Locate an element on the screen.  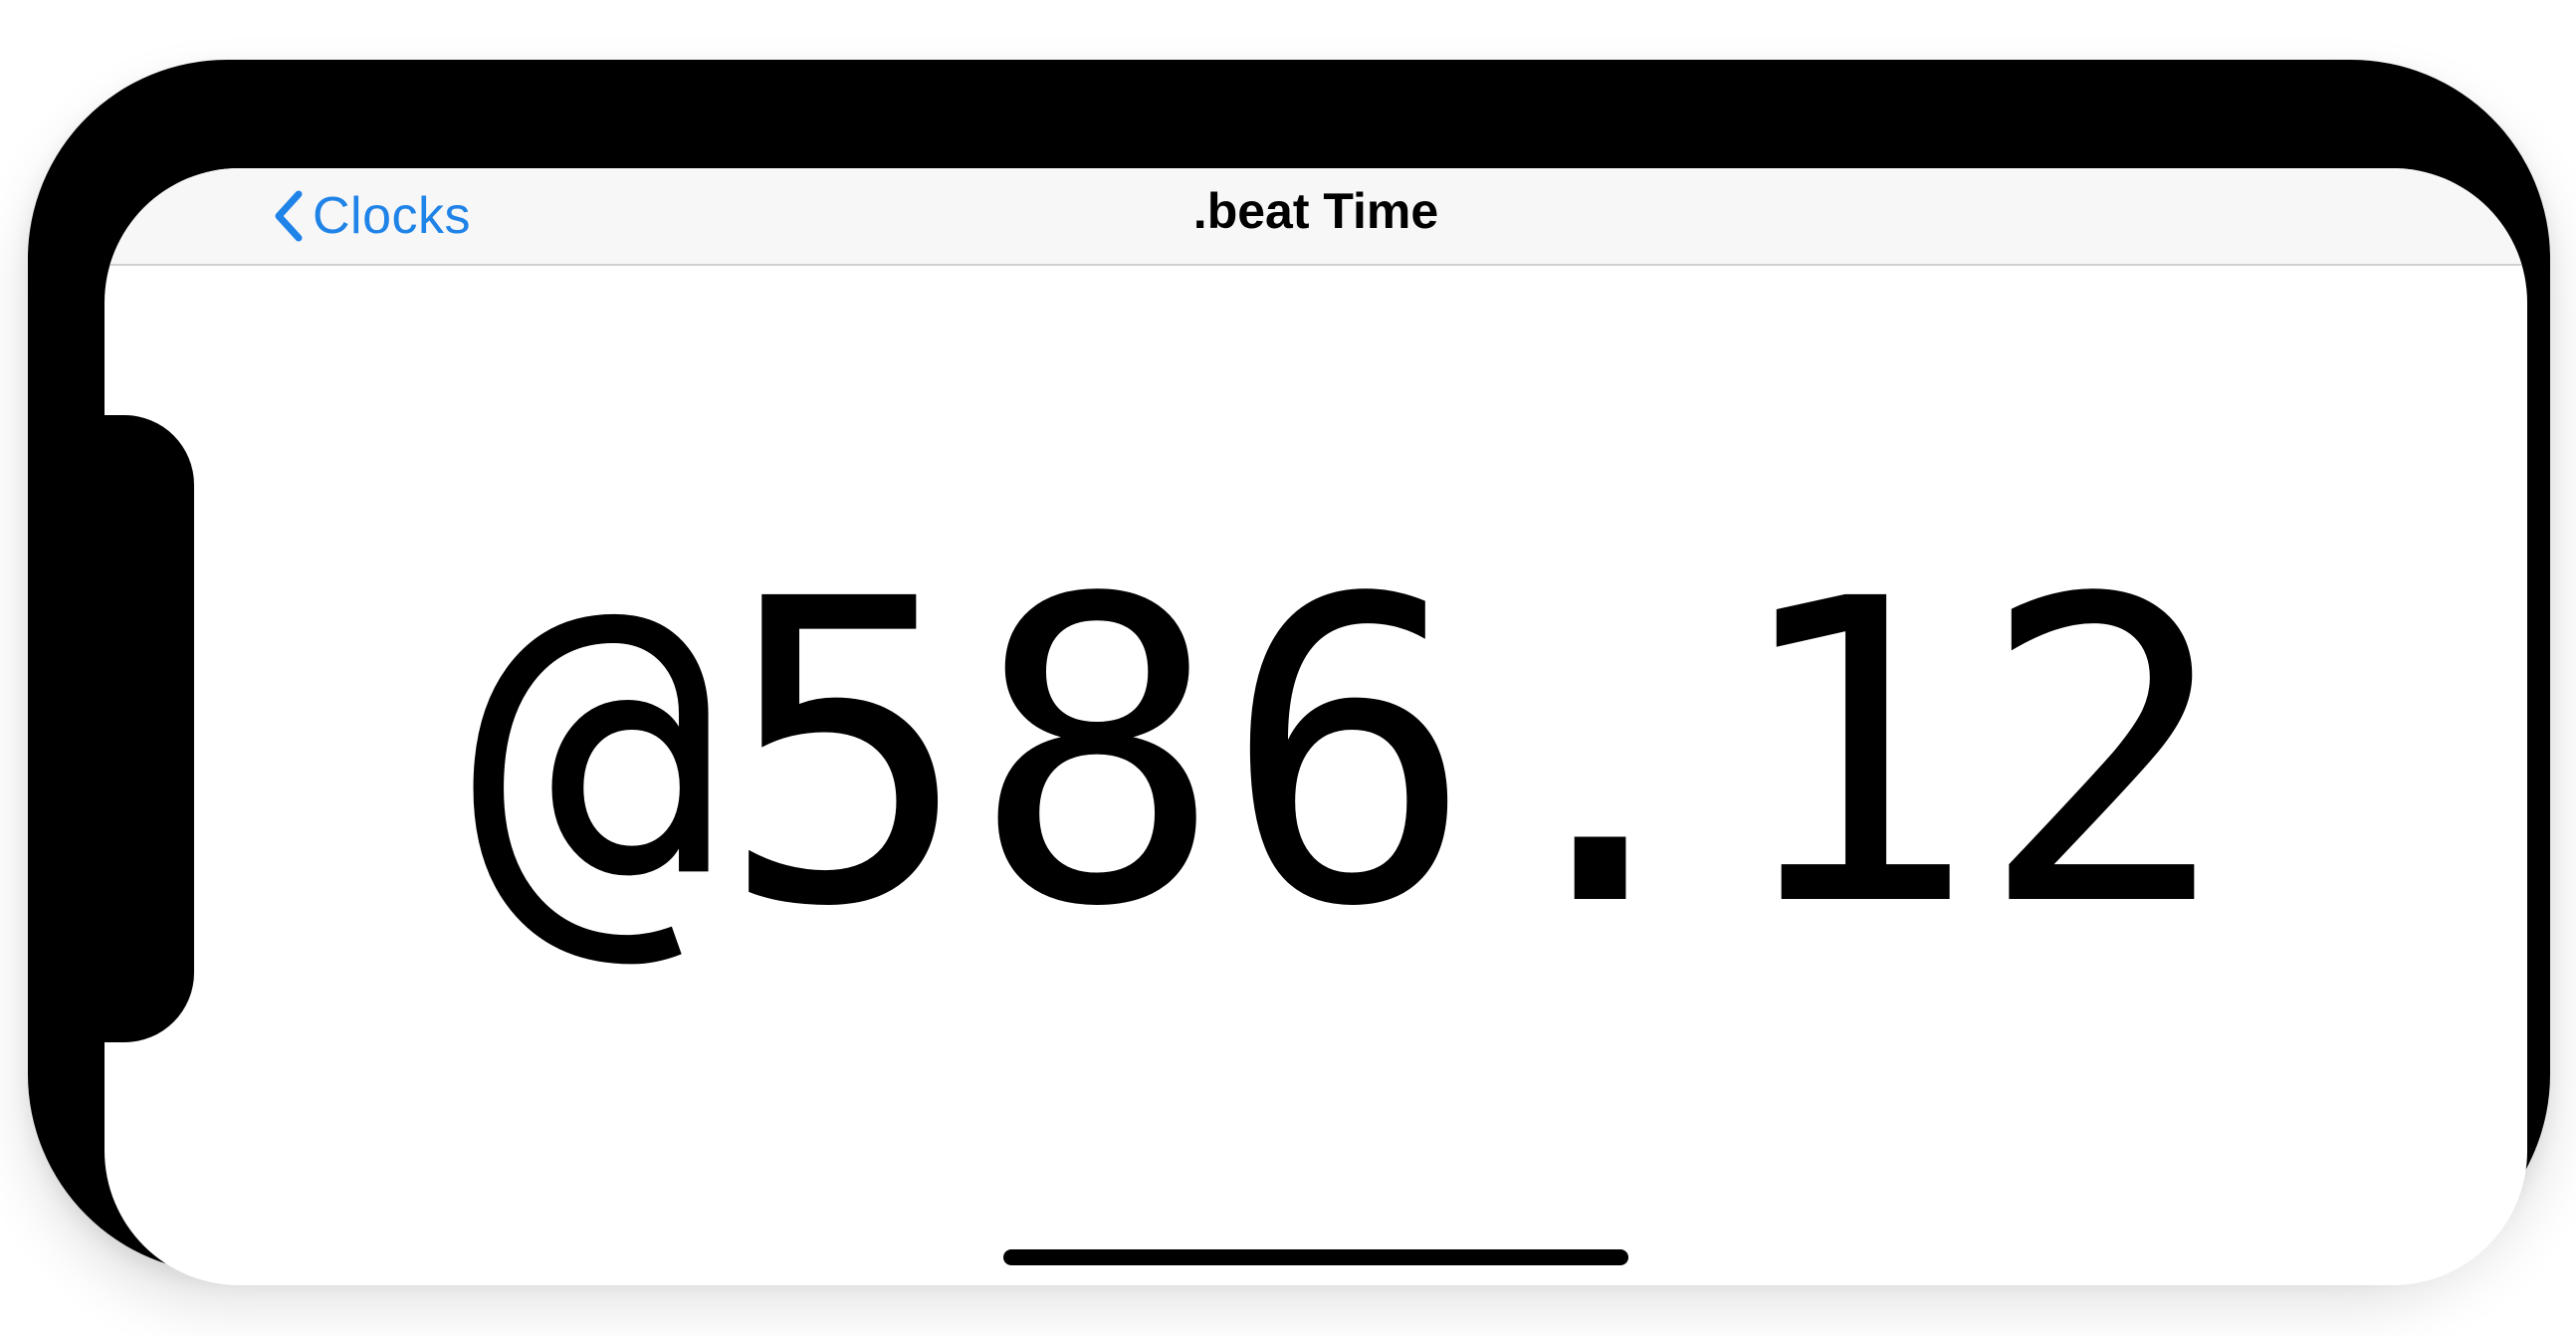
sensor-notch is located at coordinates (149, 728).